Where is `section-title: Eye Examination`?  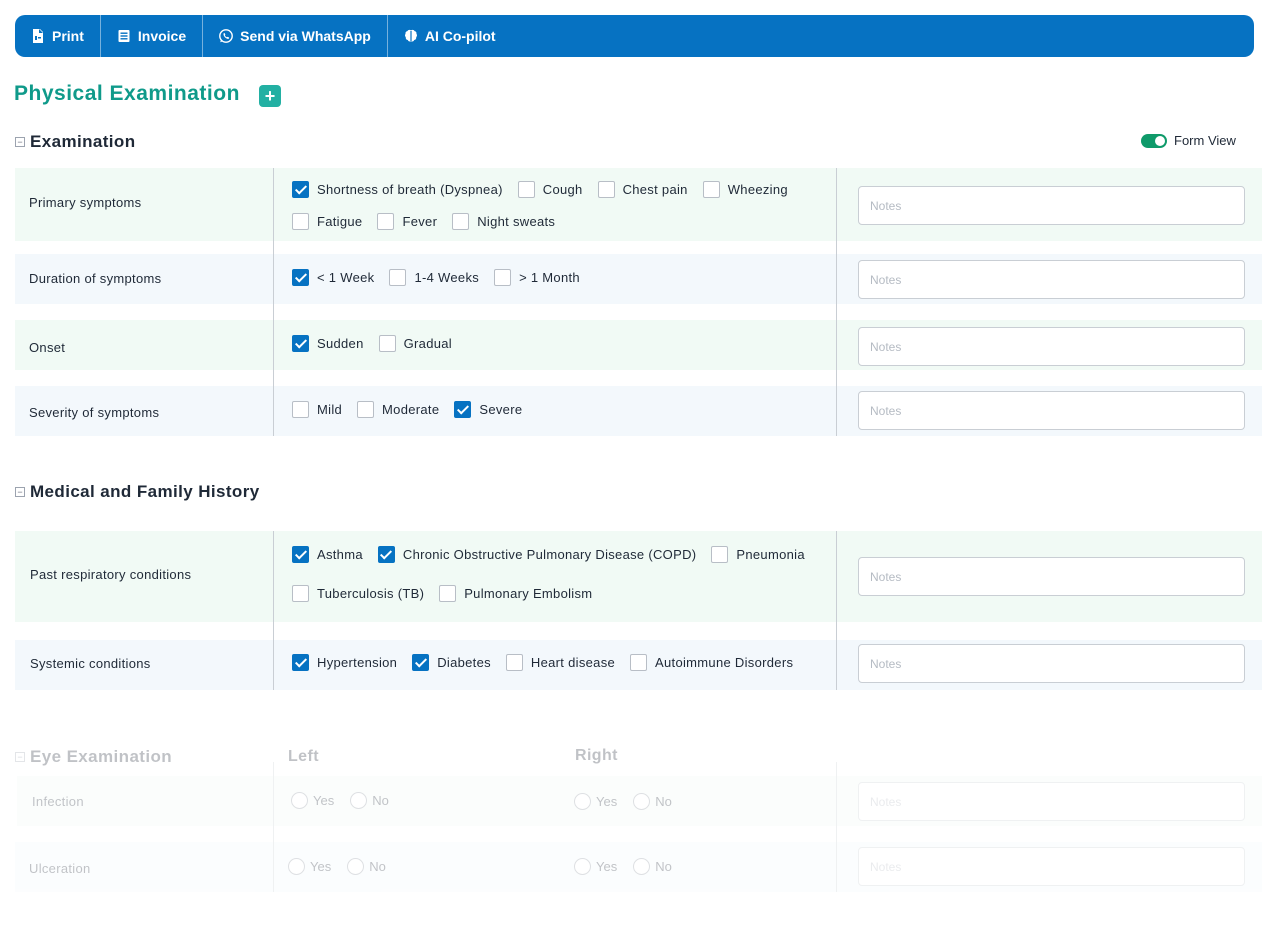
section-title: Eye Examination is located at coordinates (101, 756).